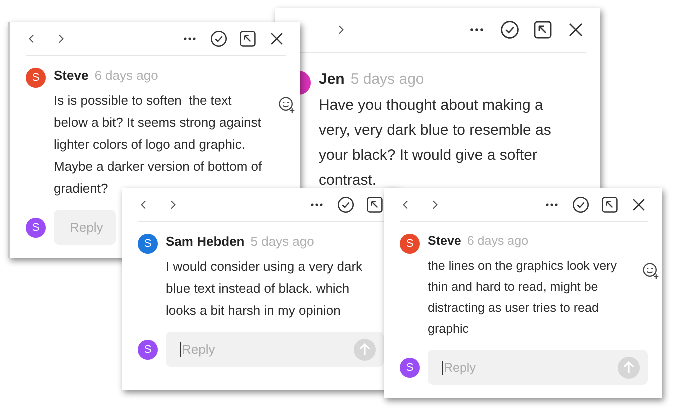  I want to click on comment-text: the lines on the graphics look very thin and hard to read, might be distracting as user tries to read graphic, so click(523, 298).